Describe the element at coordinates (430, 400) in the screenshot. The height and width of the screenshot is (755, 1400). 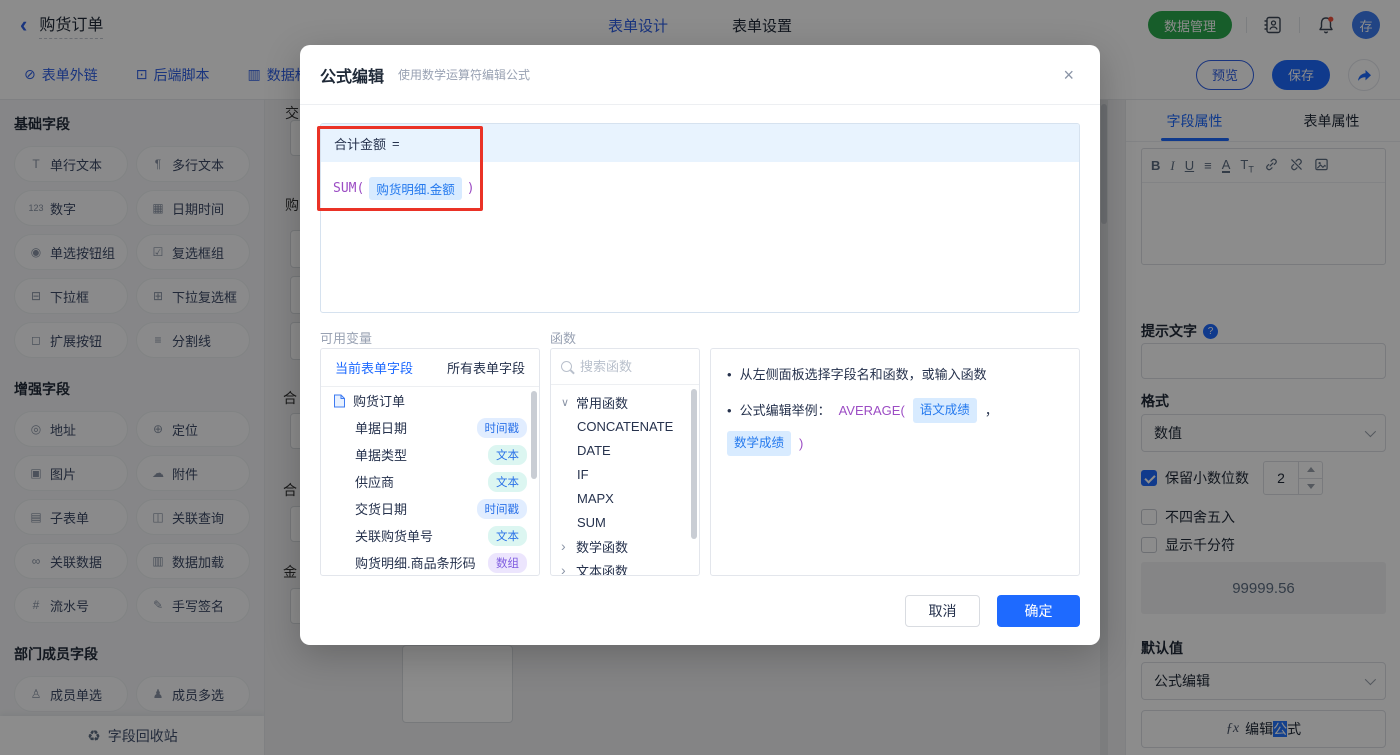
I see `form-tree-root: 购货订单` at that location.